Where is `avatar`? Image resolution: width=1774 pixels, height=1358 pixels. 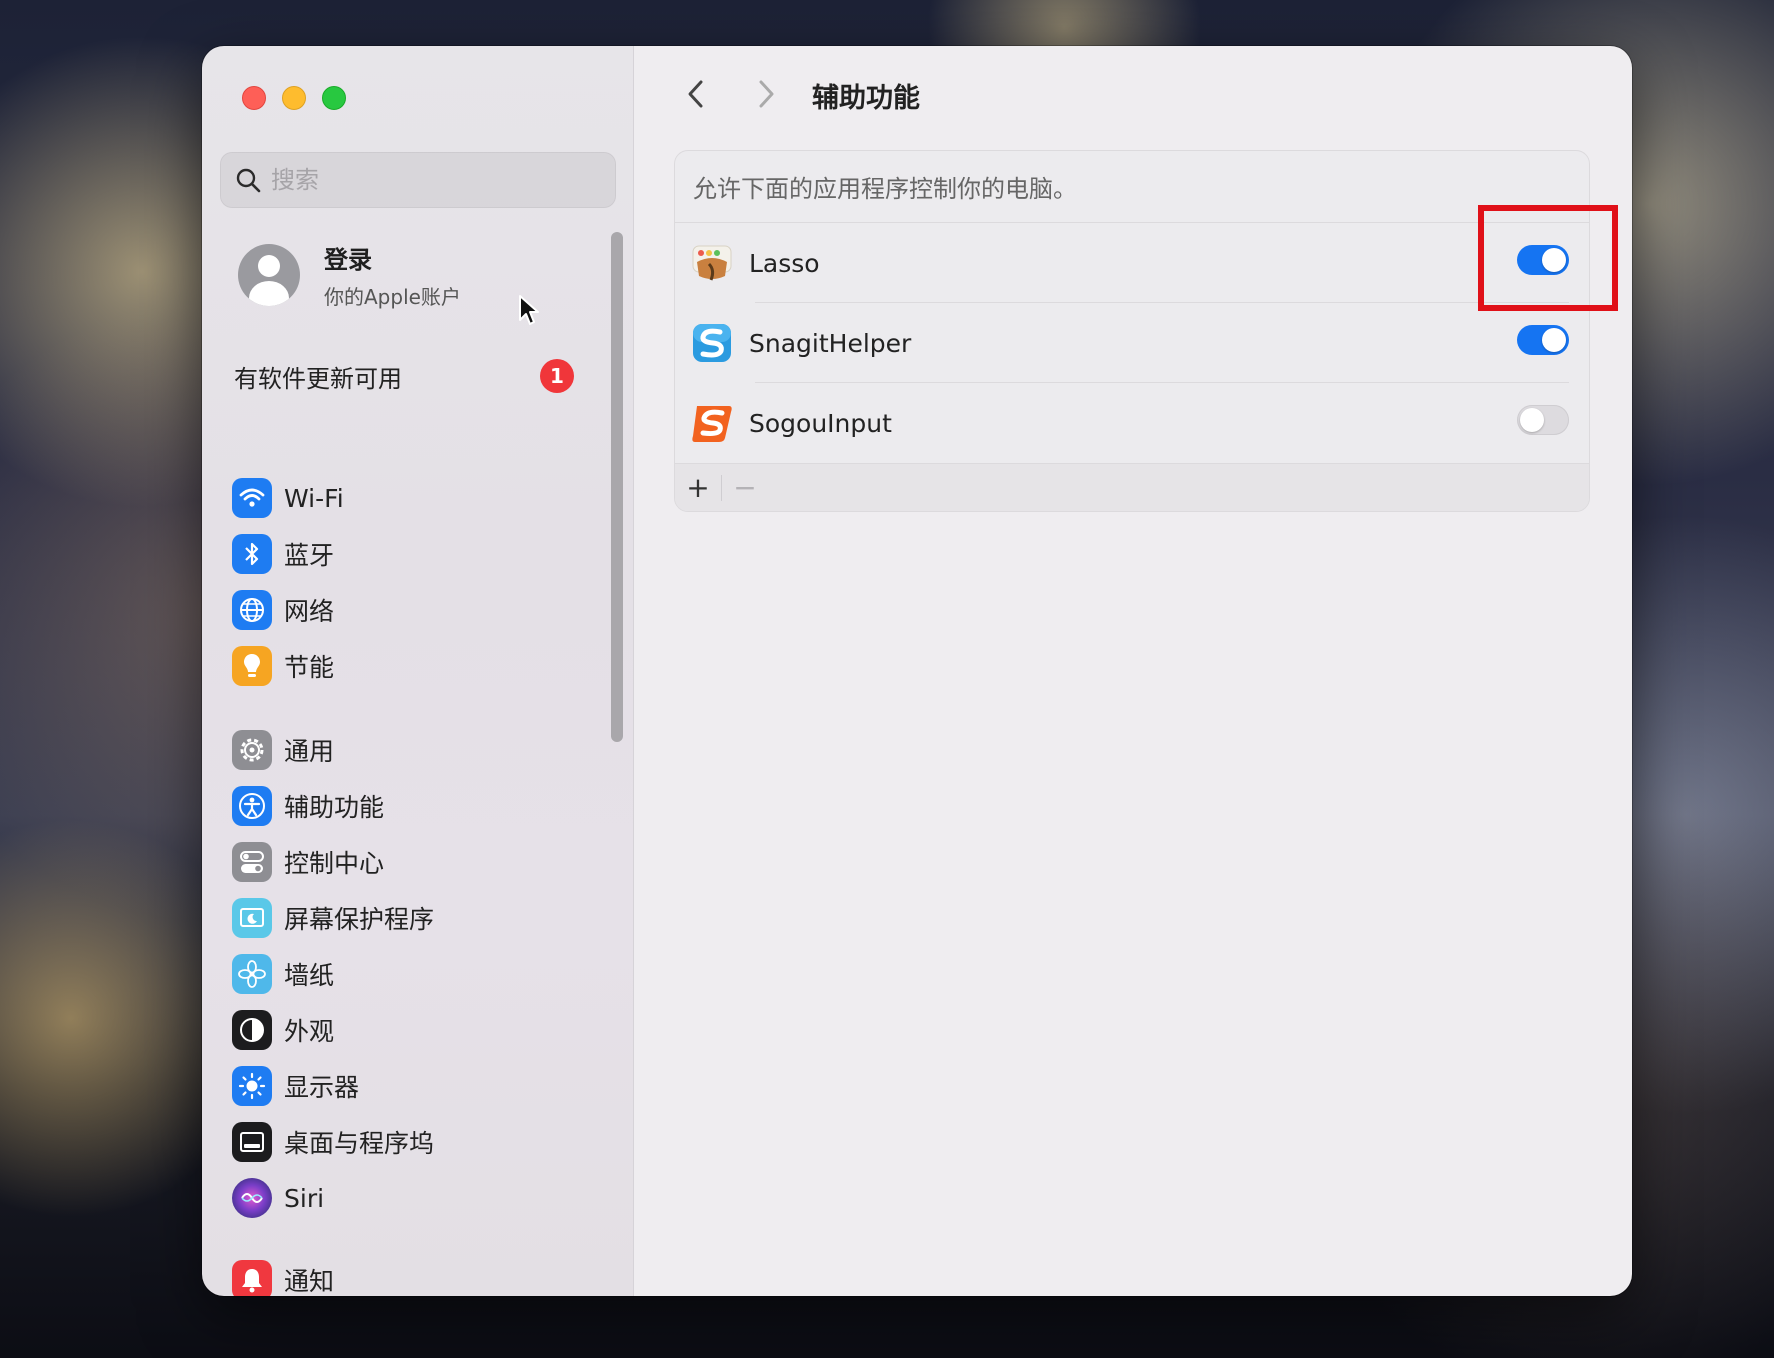 avatar is located at coordinates (269, 275).